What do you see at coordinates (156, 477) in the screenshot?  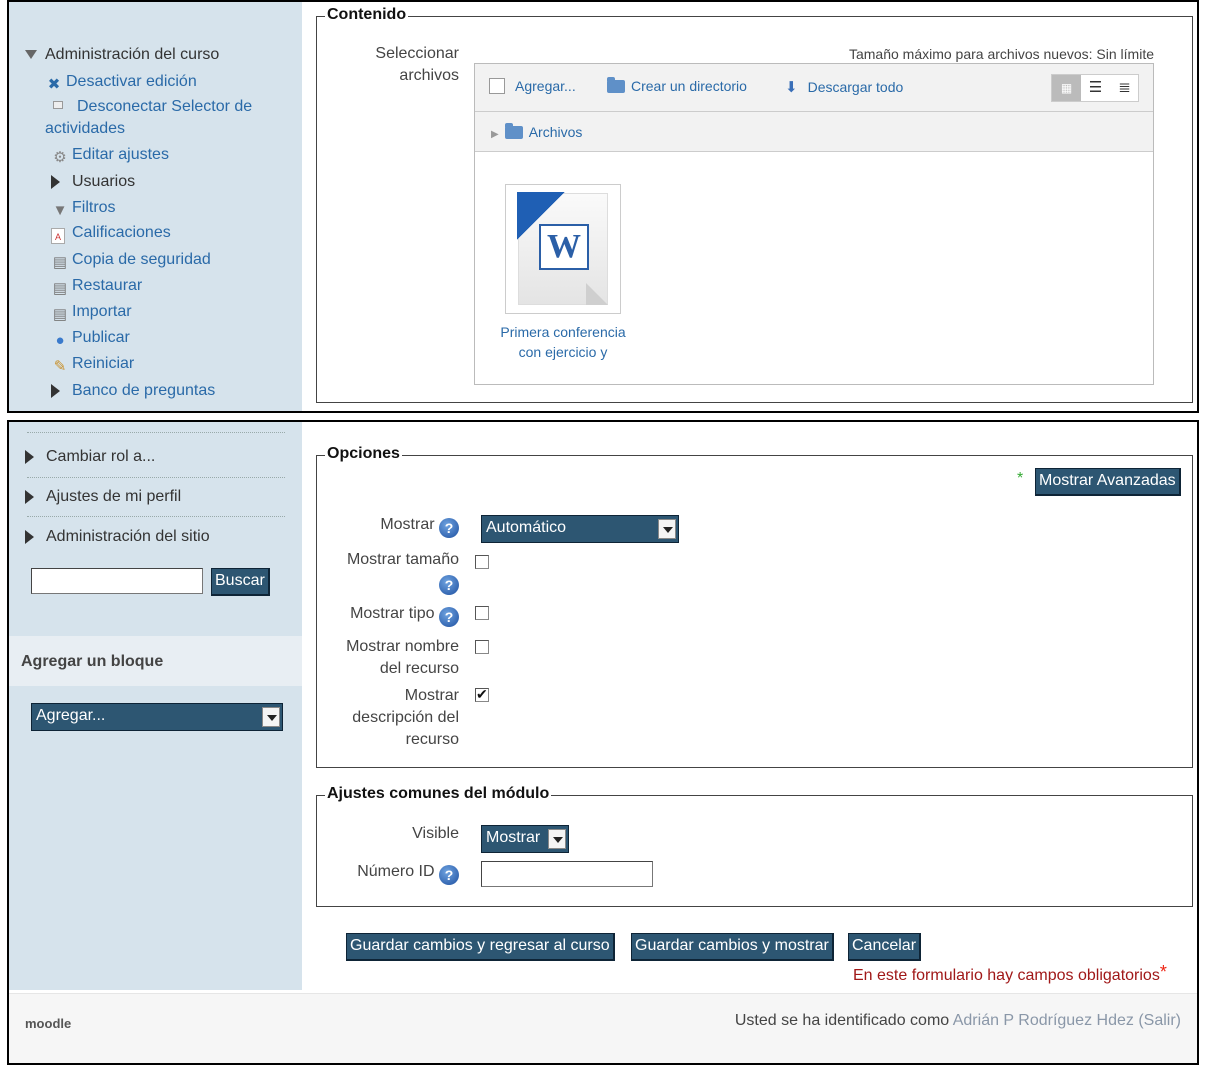 I see `divider` at bounding box center [156, 477].